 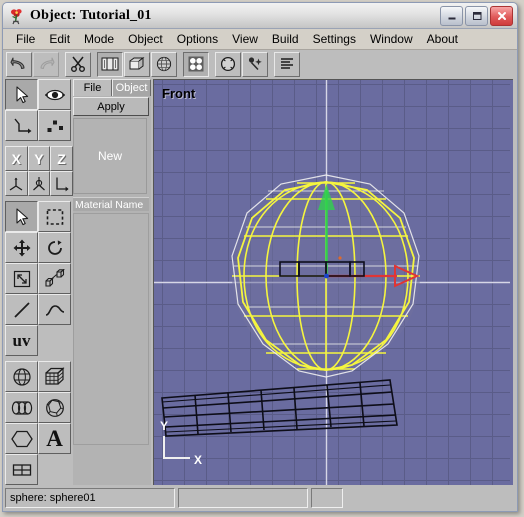 What do you see at coordinates (429, 498) in the screenshot?
I see `status-cell-filler` at bounding box center [429, 498].